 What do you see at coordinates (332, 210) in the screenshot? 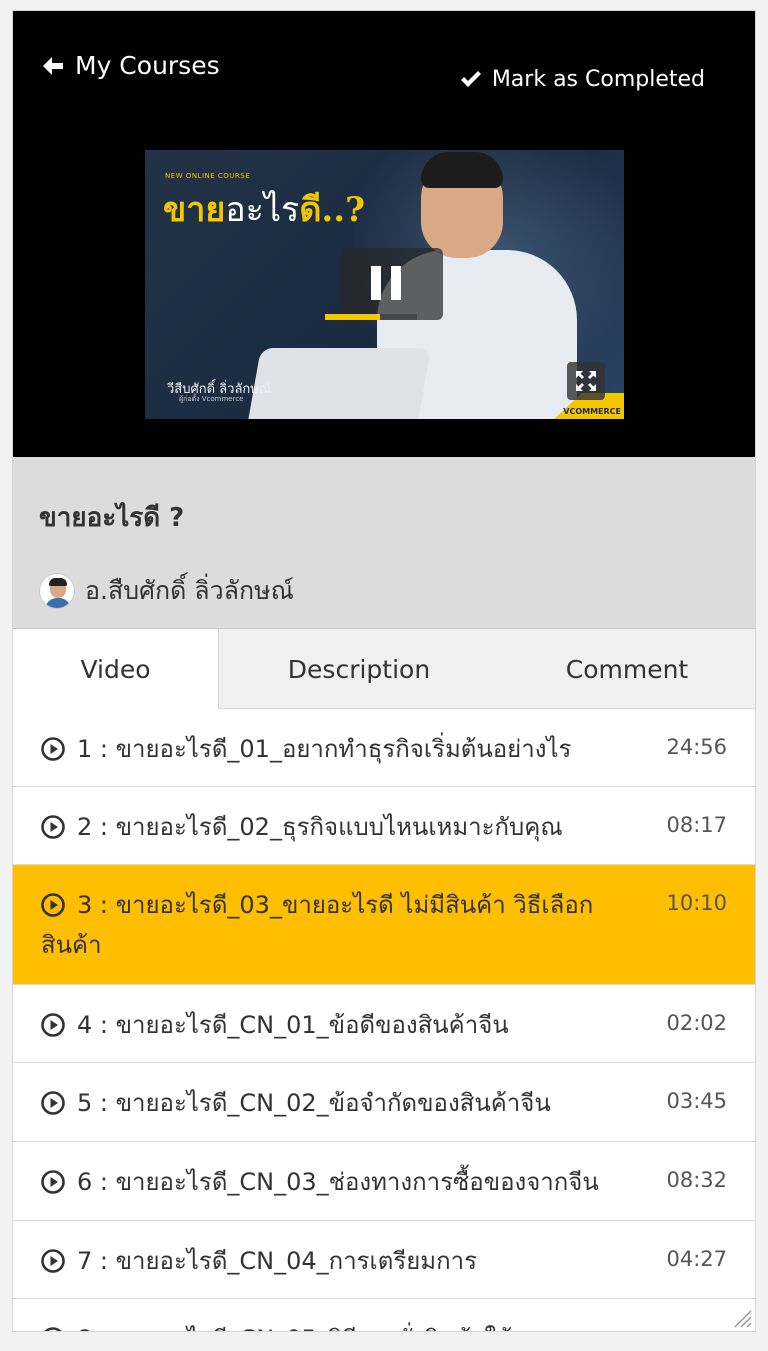
I see `thumb-title-part3: ดี..?` at bounding box center [332, 210].